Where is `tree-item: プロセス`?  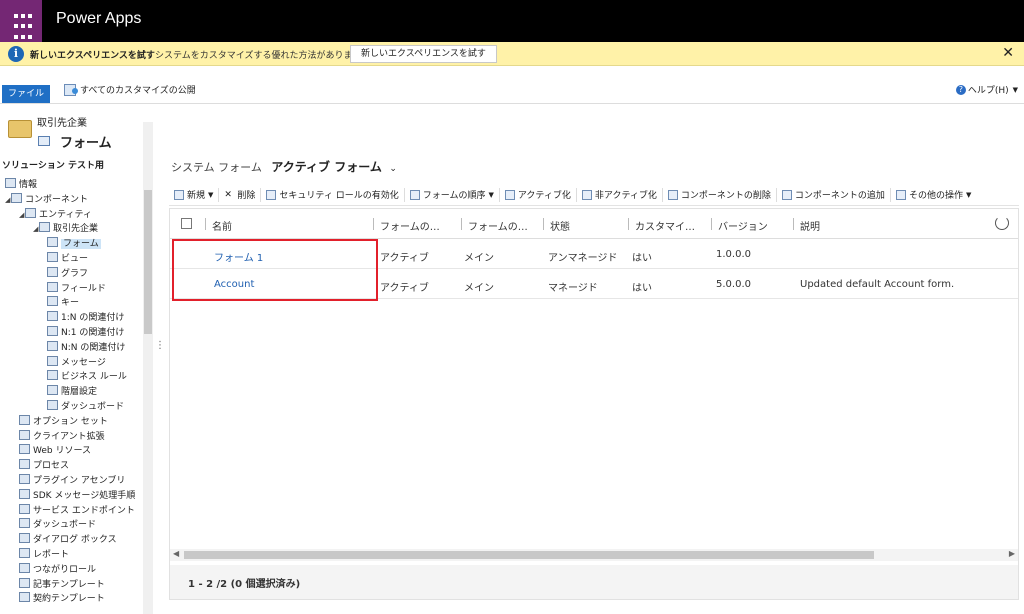
tree-item: プロセス is located at coordinates (71, 466).